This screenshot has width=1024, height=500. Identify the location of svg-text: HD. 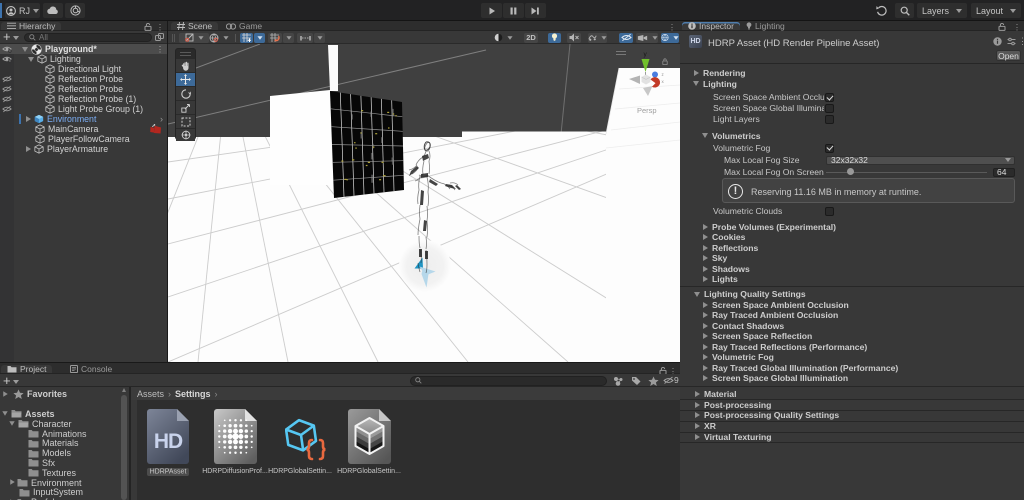
(168, 441).